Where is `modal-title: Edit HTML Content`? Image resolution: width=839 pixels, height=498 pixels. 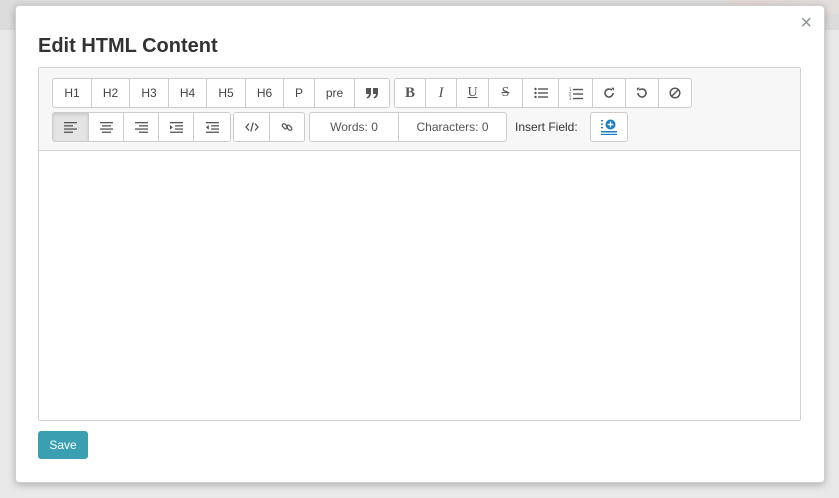
modal-title: Edit HTML Content is located at coordinates (128, 46).